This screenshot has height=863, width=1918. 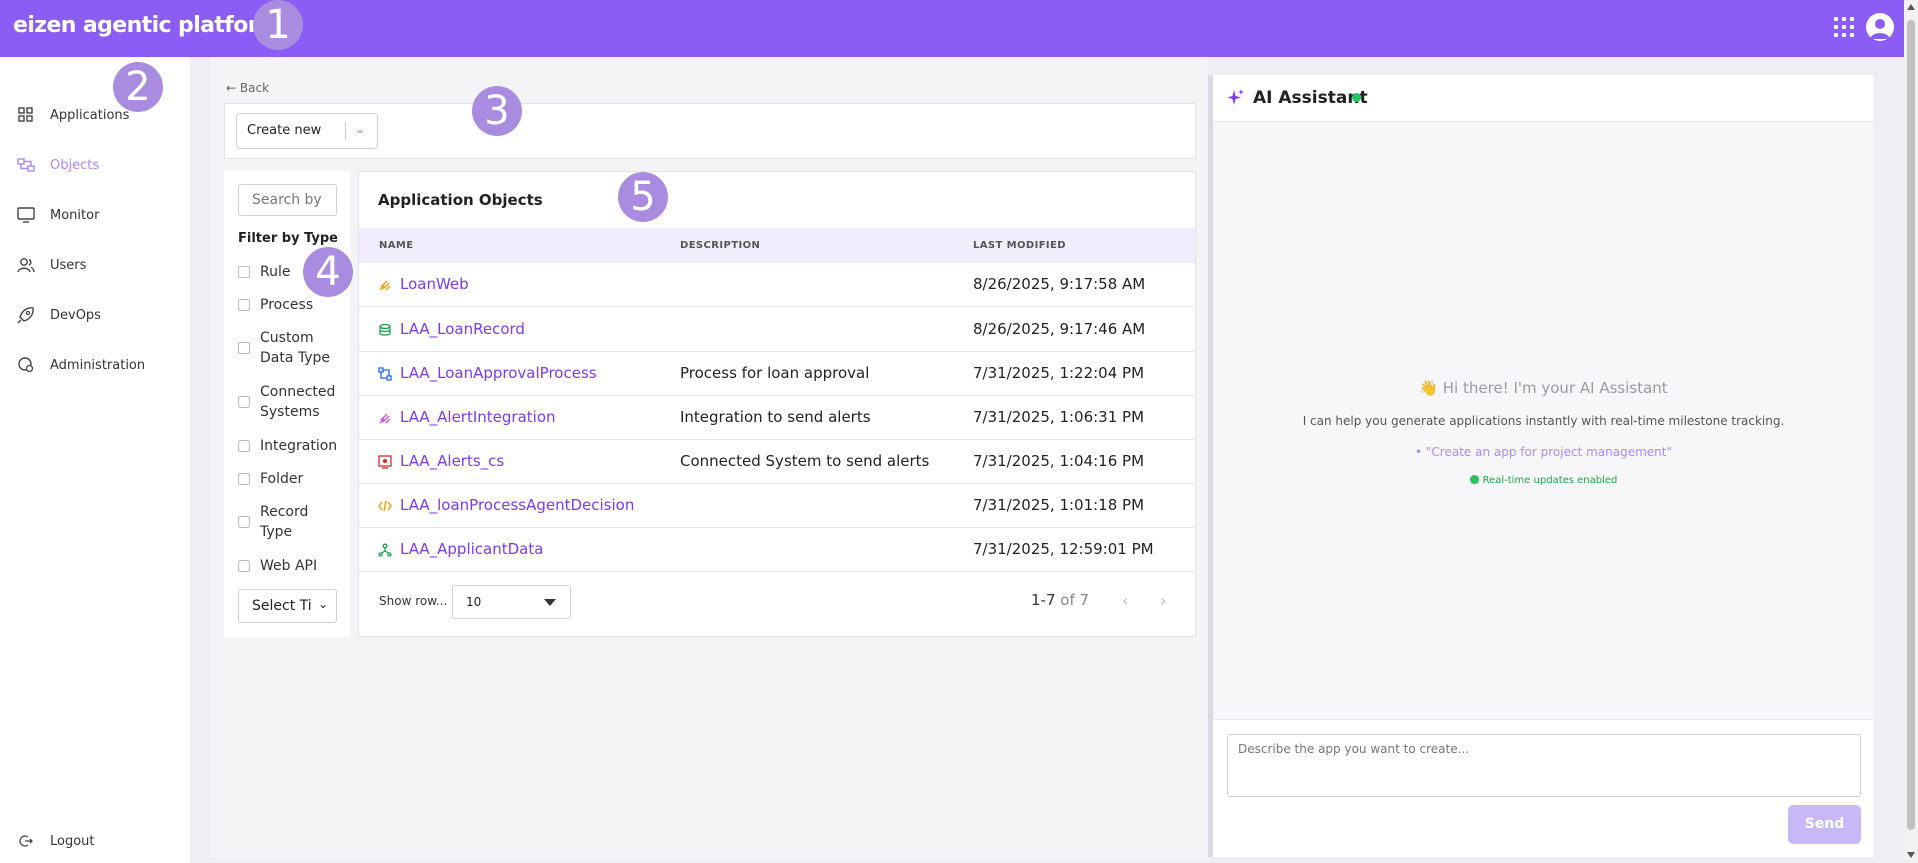 I want to click on annotation-badge-1: 1, so click(x=278, y=25).